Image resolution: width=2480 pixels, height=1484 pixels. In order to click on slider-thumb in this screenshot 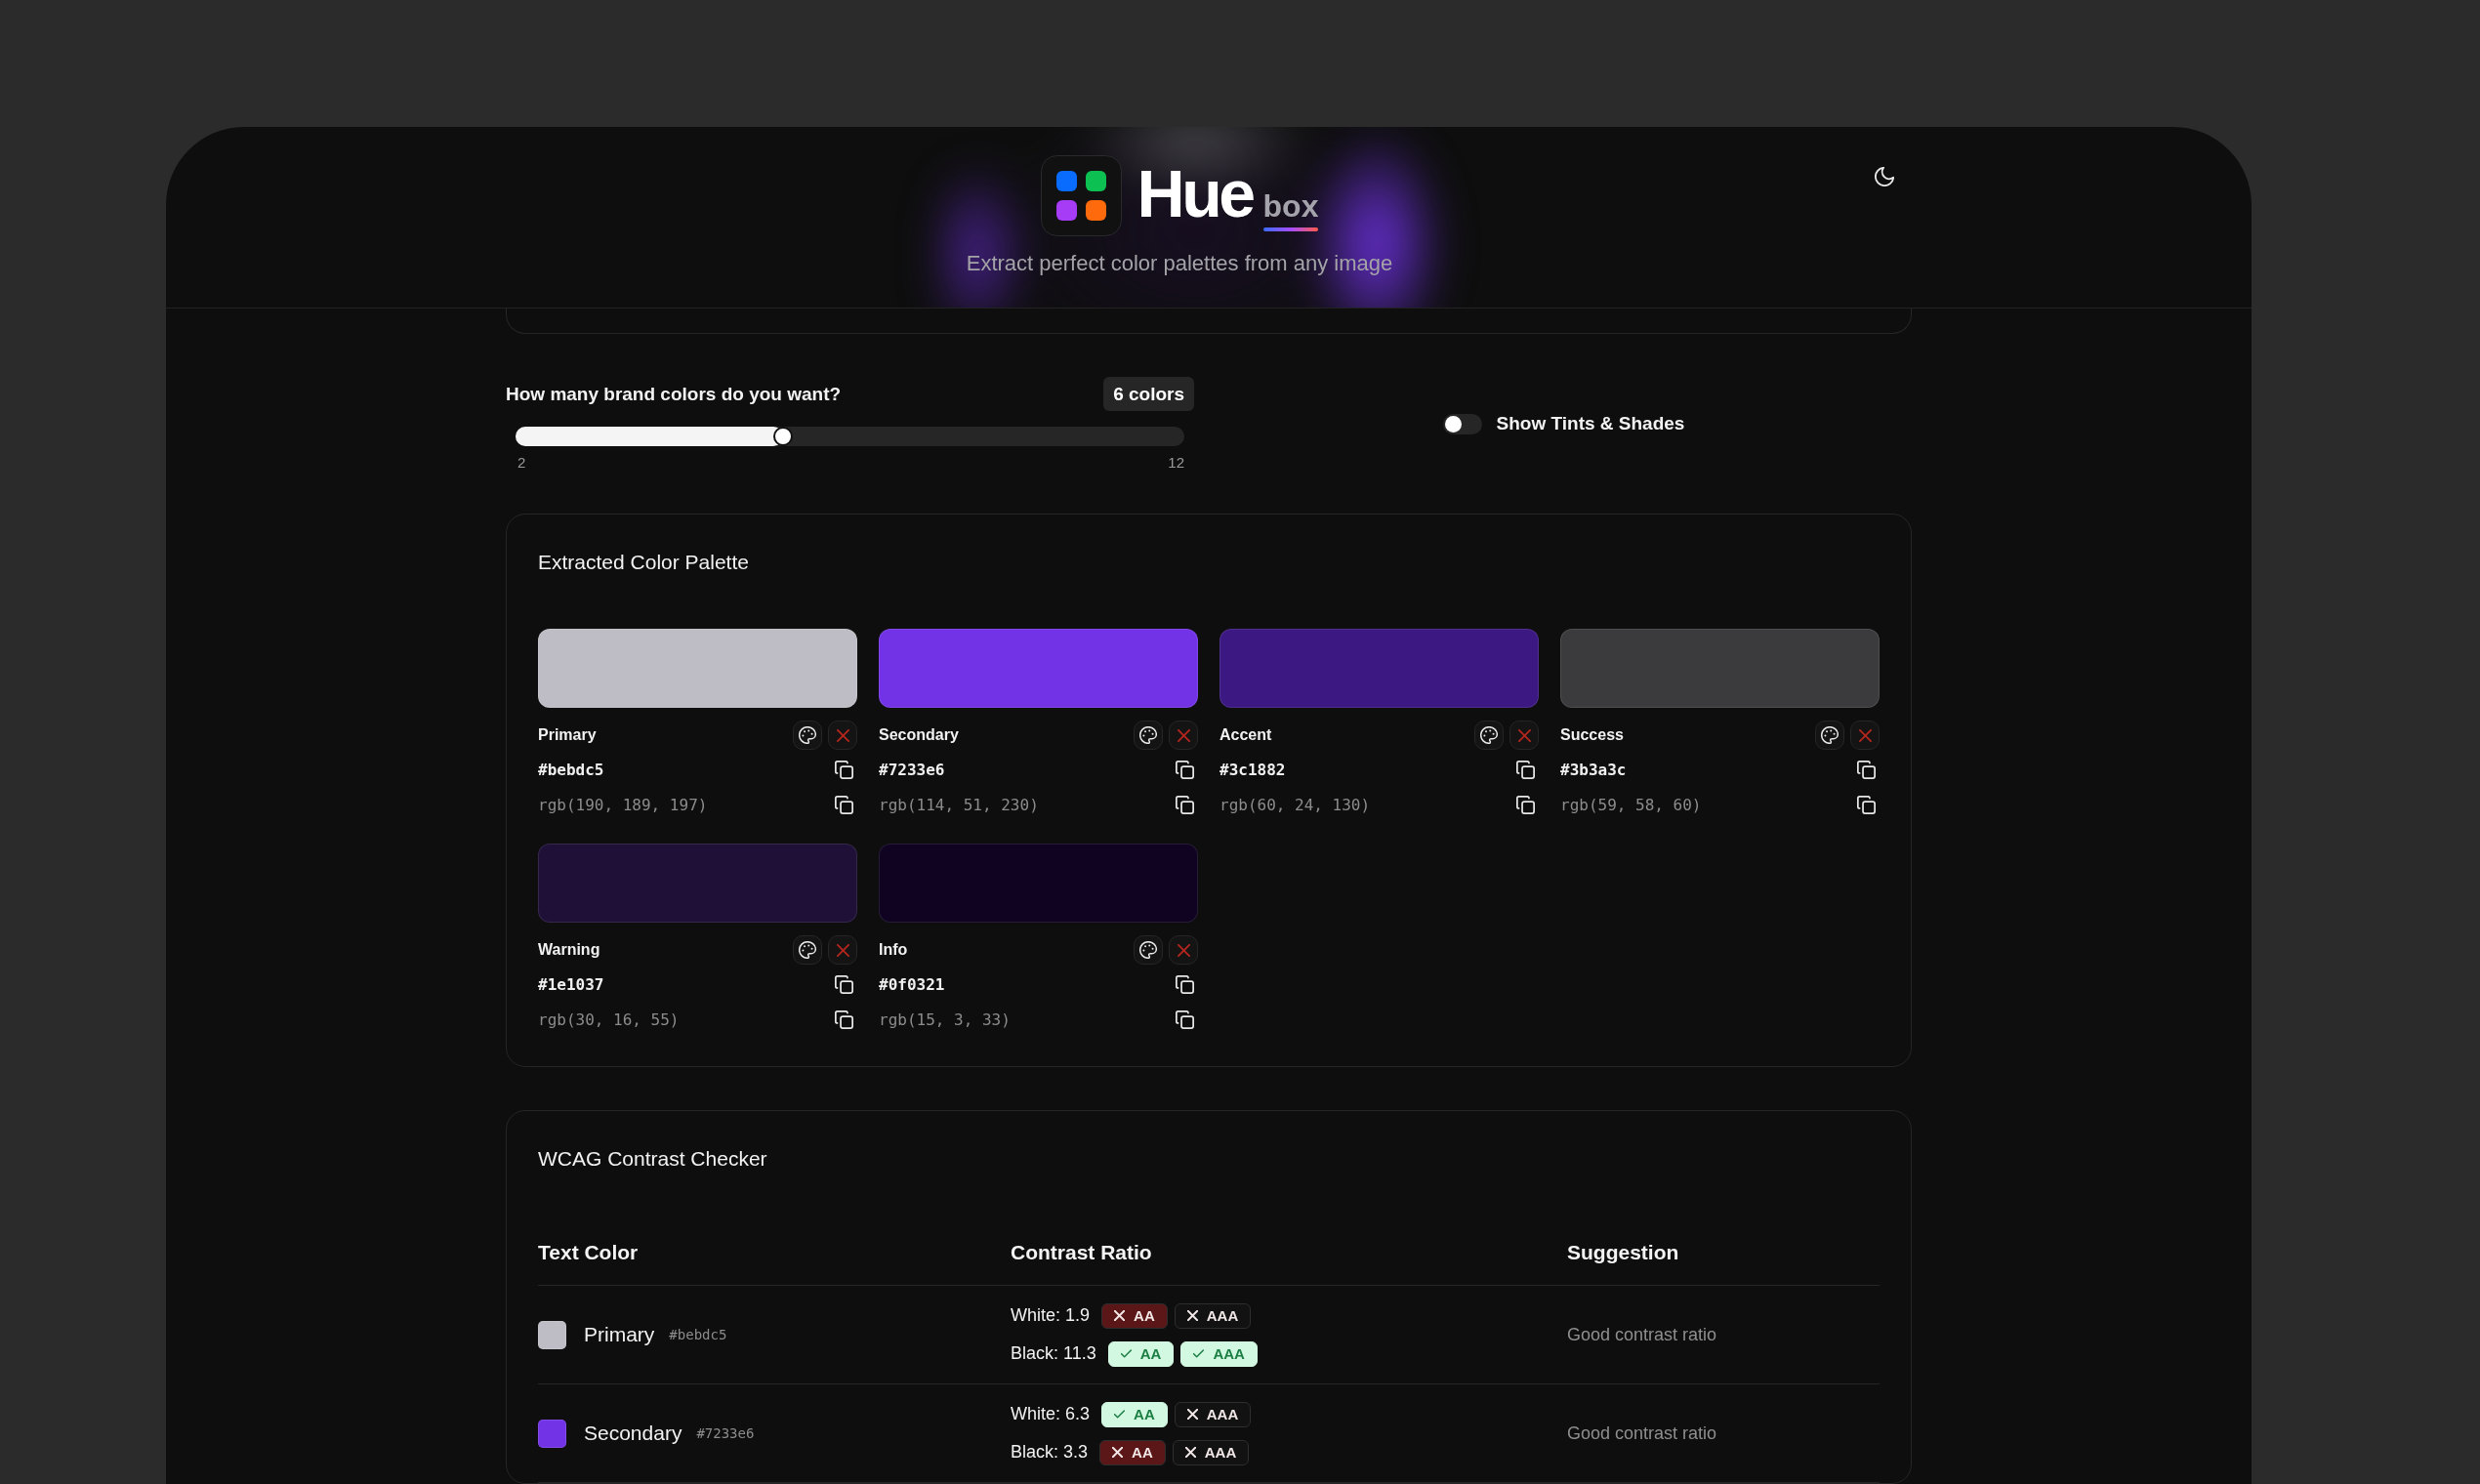, I will do `click(783, 437)`.